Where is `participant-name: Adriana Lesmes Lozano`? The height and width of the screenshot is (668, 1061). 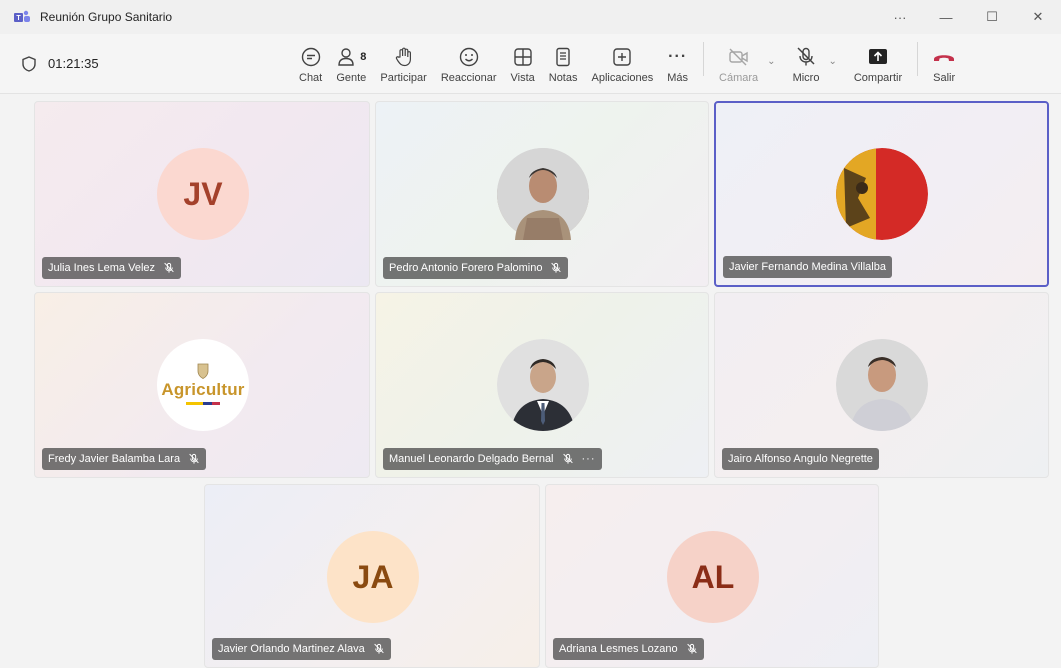
participant-name: Adriana Lesmes Lozano is located at coordinates (618, 649).